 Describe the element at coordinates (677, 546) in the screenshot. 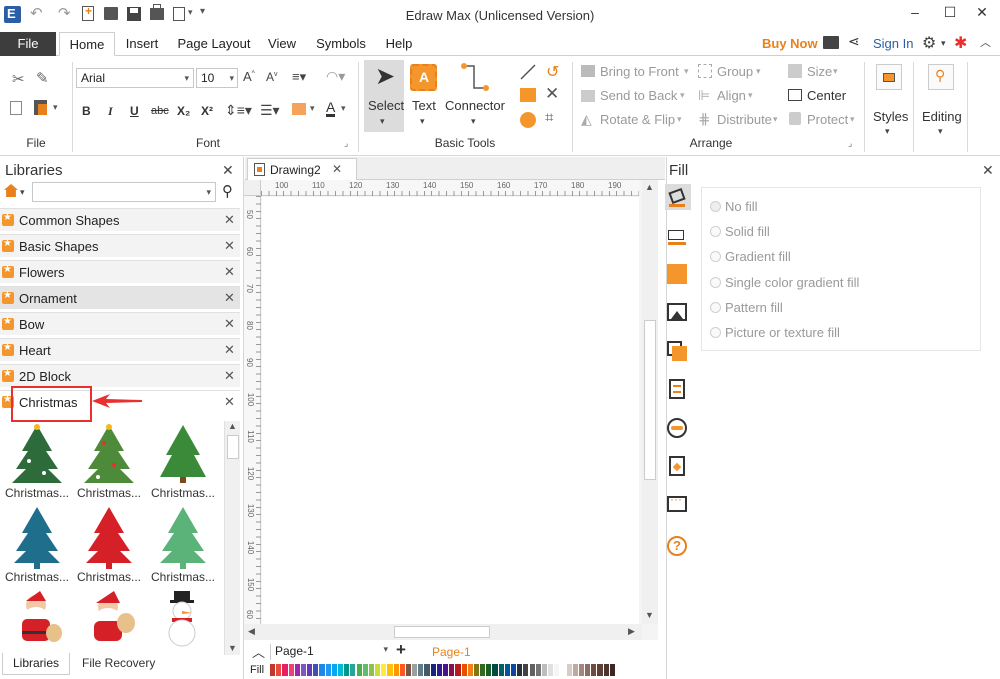

I see `help-icon: ?` at that location.